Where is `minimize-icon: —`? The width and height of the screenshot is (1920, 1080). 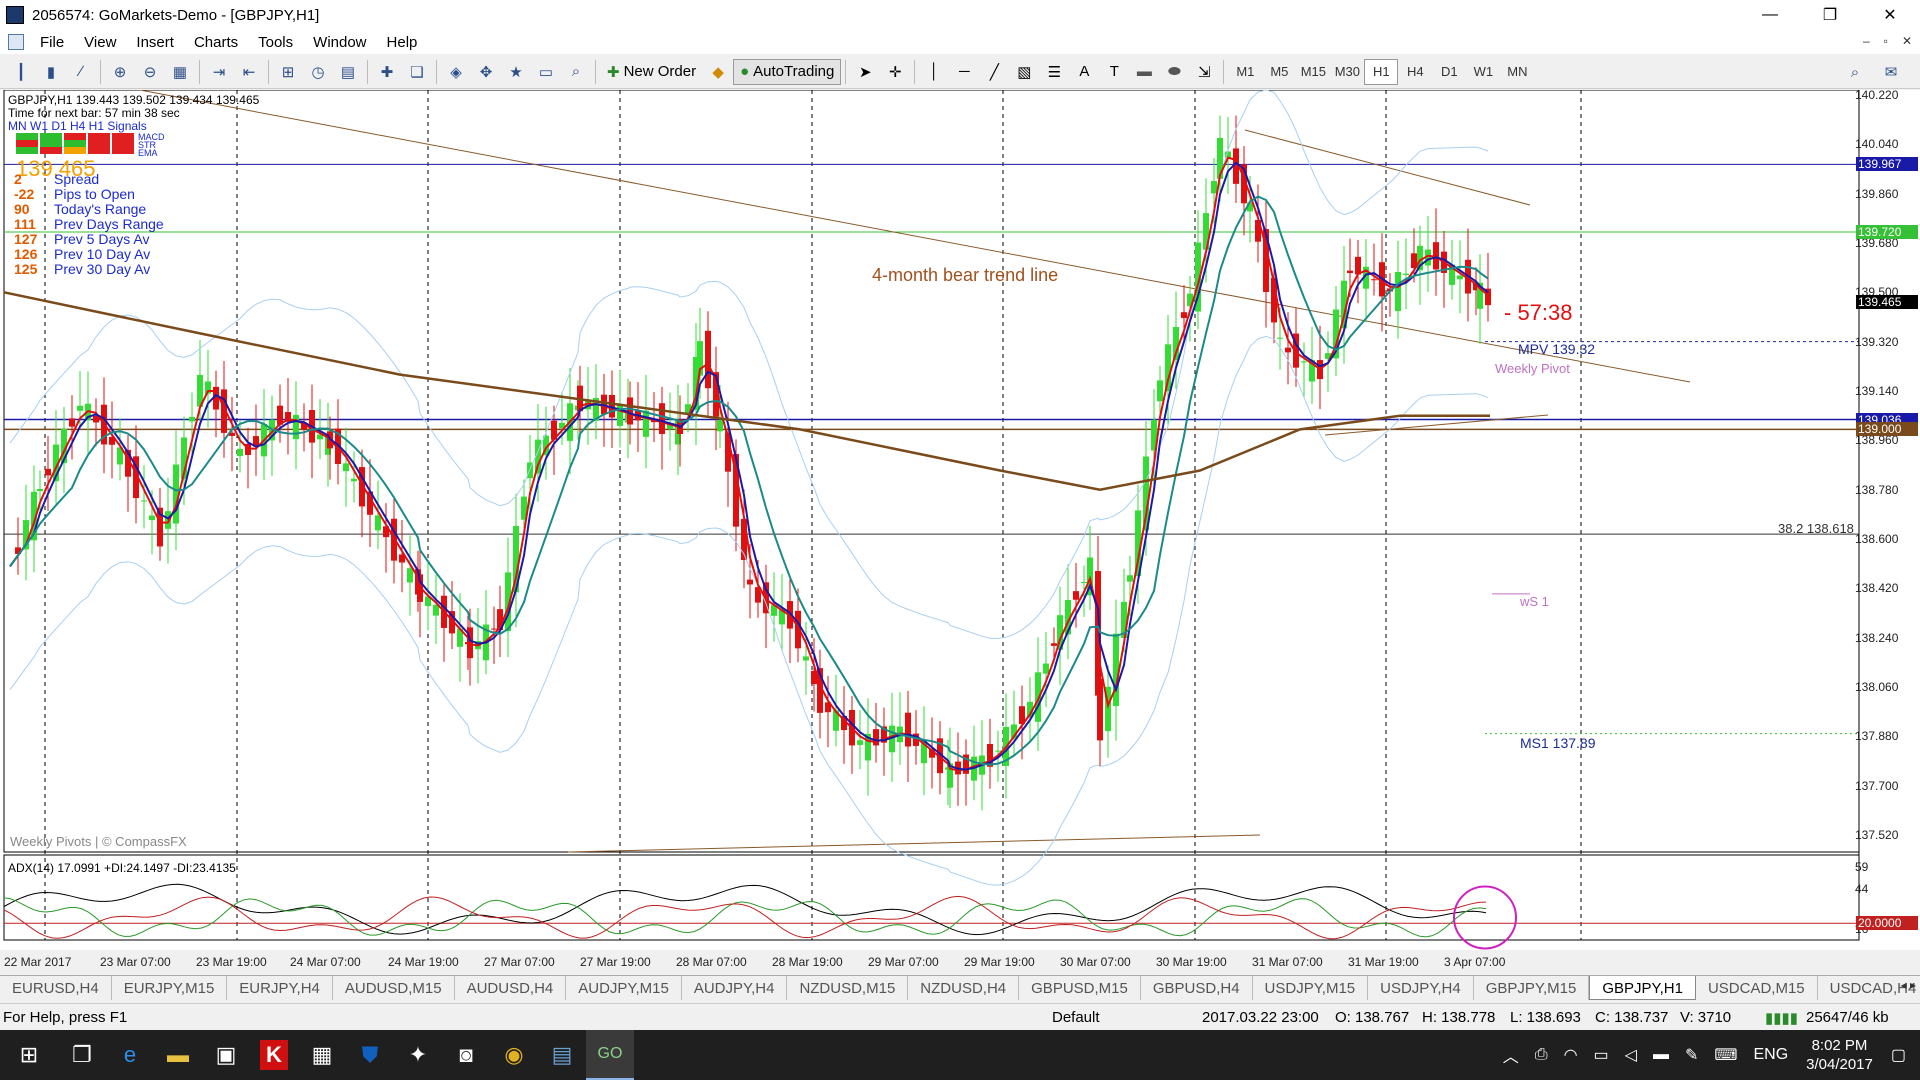 minimize-icon: — is located at coordinates (1770, 15).